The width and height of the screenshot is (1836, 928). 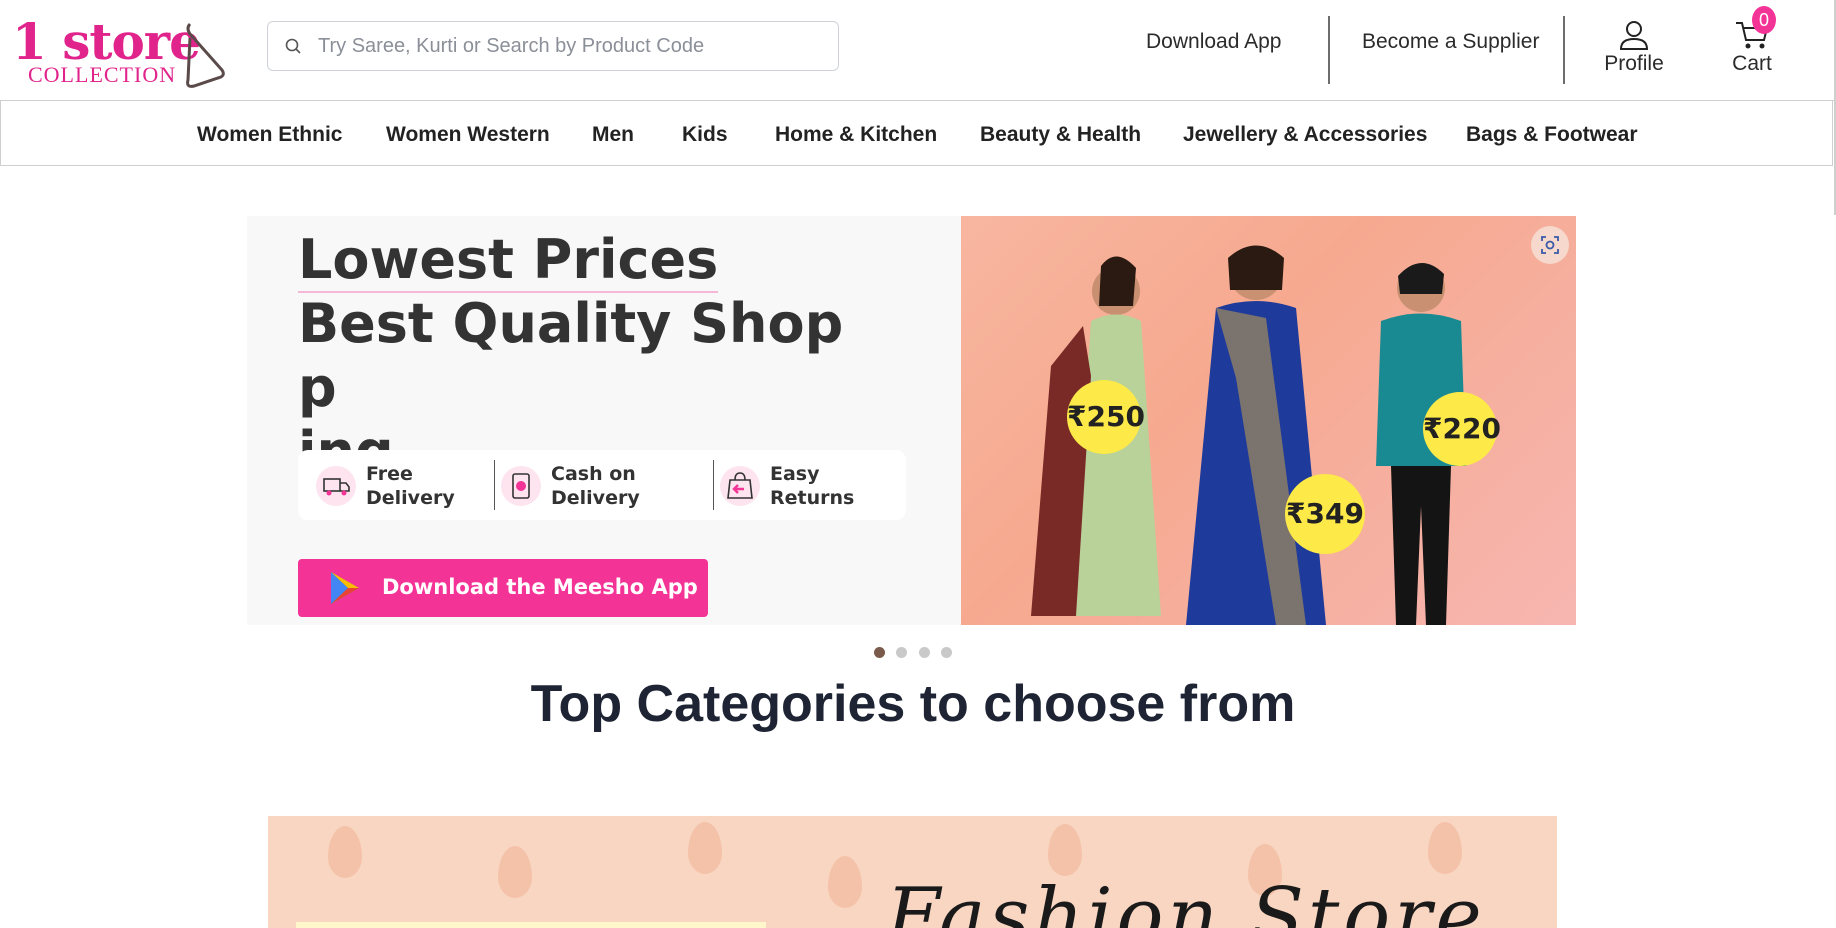 I want to click on download-app-button: Download the Meesho App, so click(x=503, y=588).